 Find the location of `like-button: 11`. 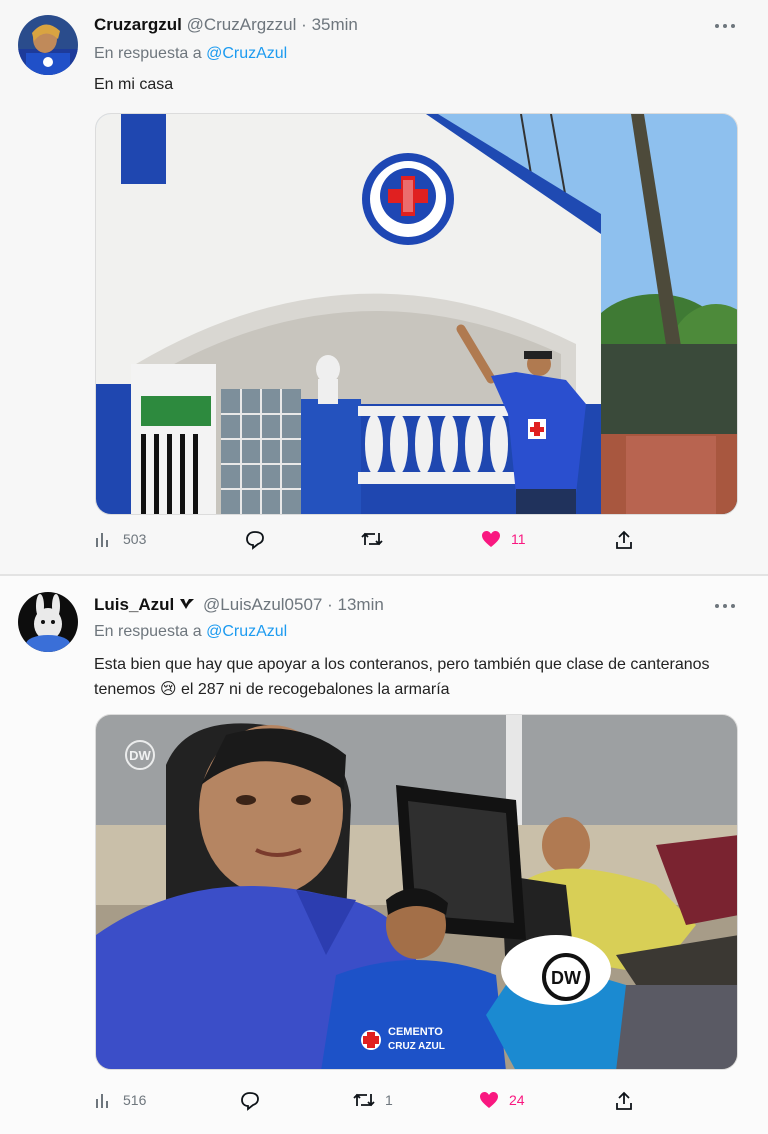

like-button: 11 is located at coordinates (503, 539).